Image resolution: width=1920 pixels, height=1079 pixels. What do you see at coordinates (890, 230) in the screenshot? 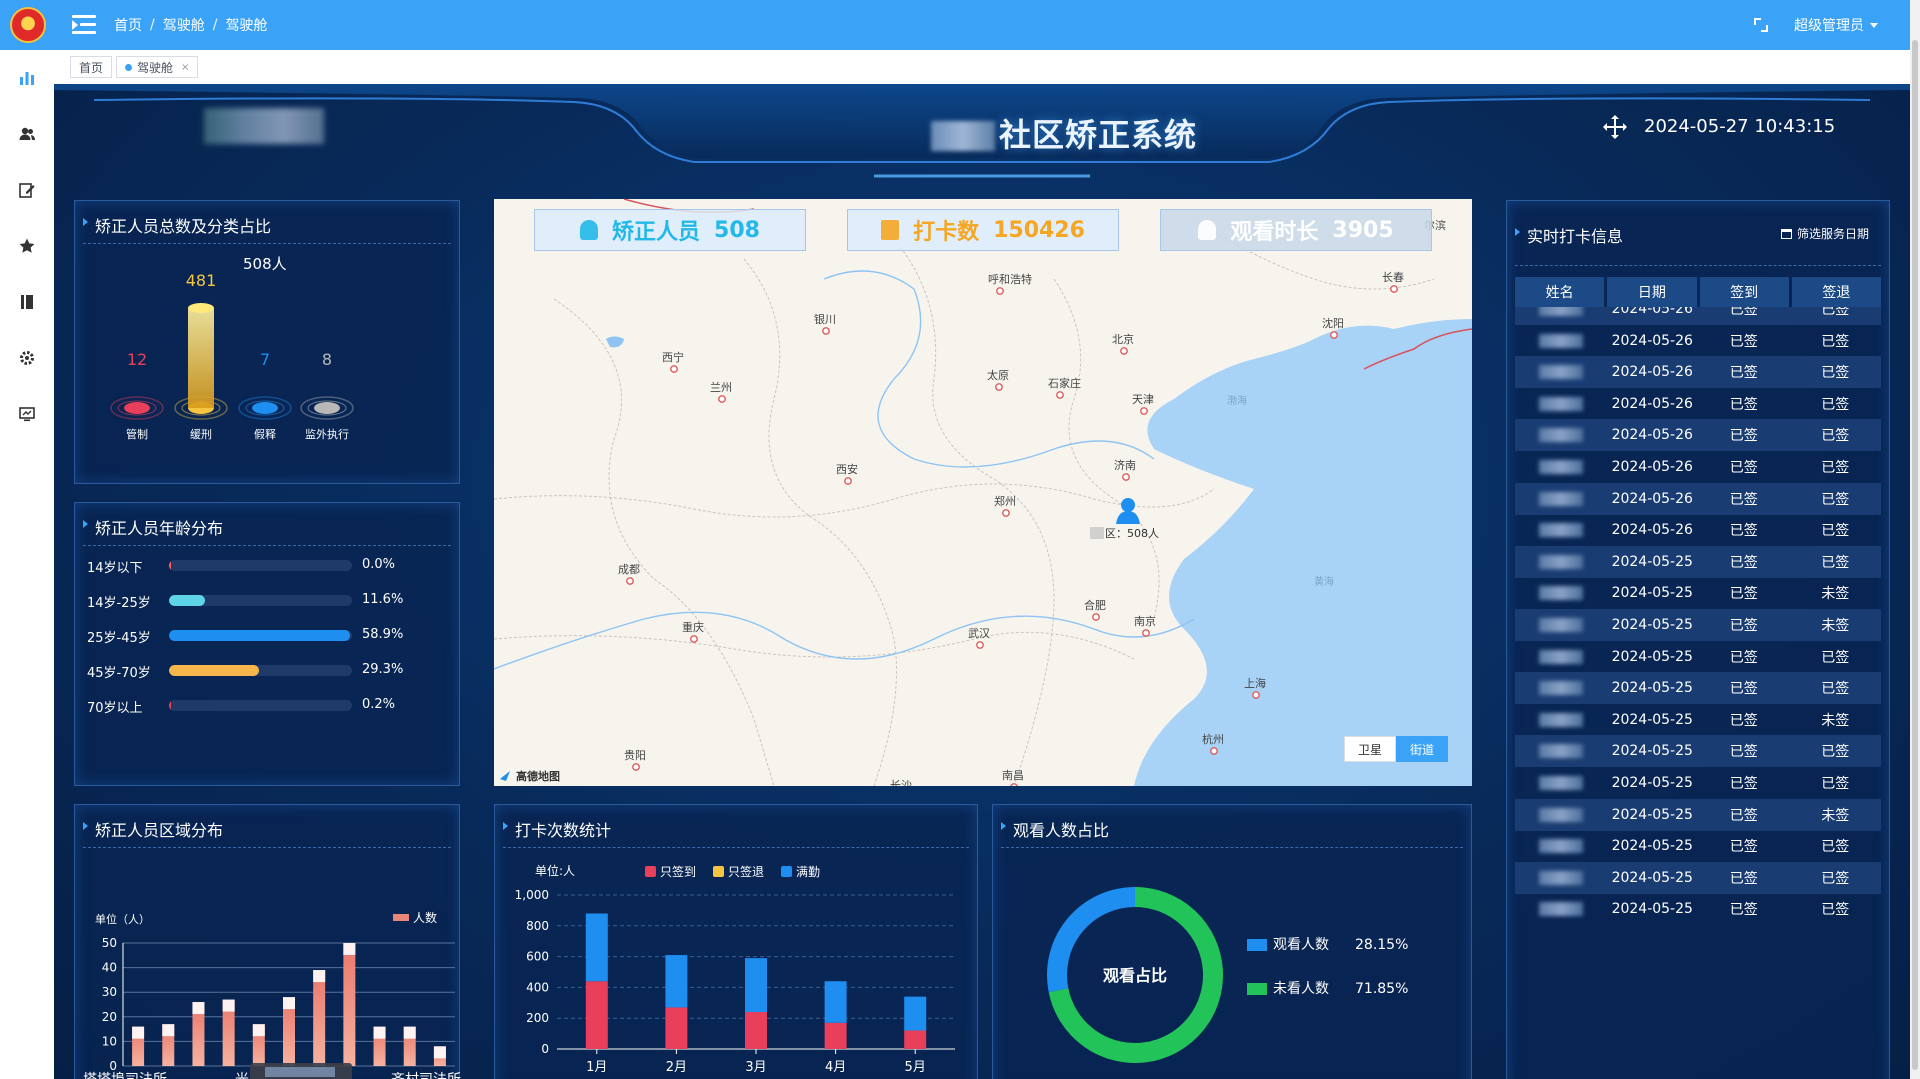
I see `building-icon` at bounding box center [890, 230].